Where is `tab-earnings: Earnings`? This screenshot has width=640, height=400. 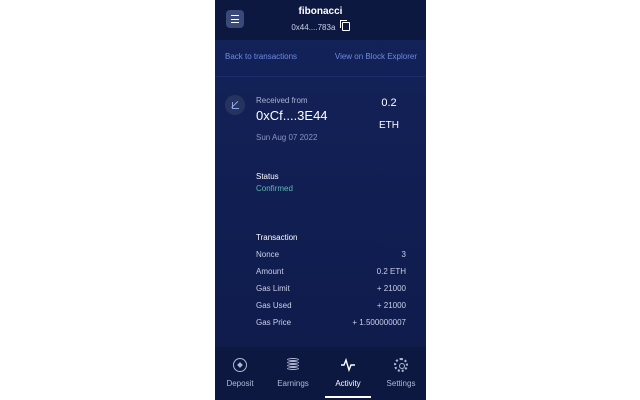 tab-earnings: Earnings is located at coordinates (293, 373).